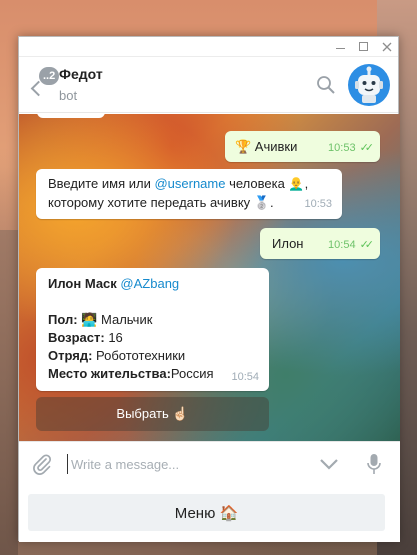 This screenshot has height=555, width=417. What do you see at coordinates (187, 464) in the screenshot?
I see `message-input` at bounding box center [187, 464].